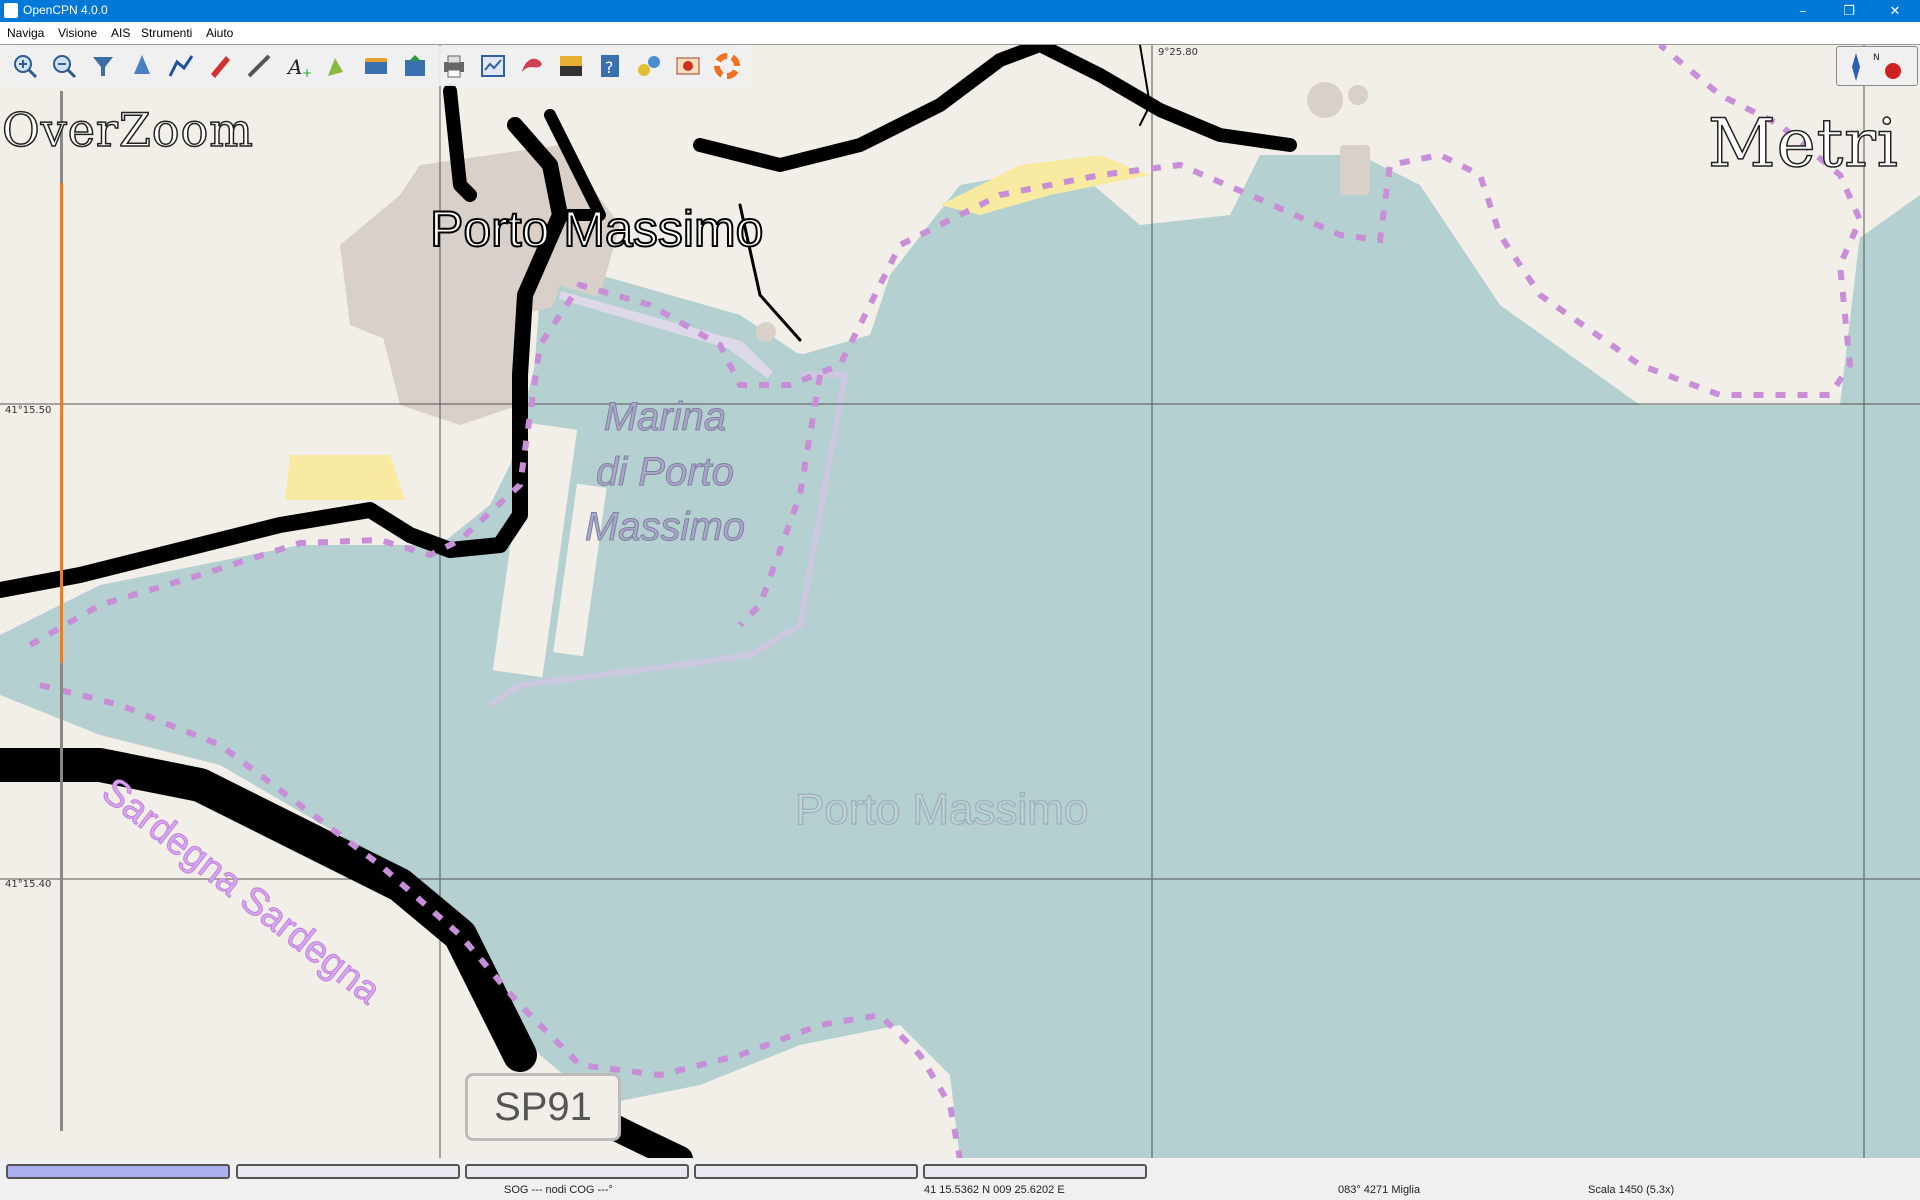  What do you see at coordinates (61, 423) in the screenshot?
I see `scale-bar-highlight` at bounding box center [61, 423].